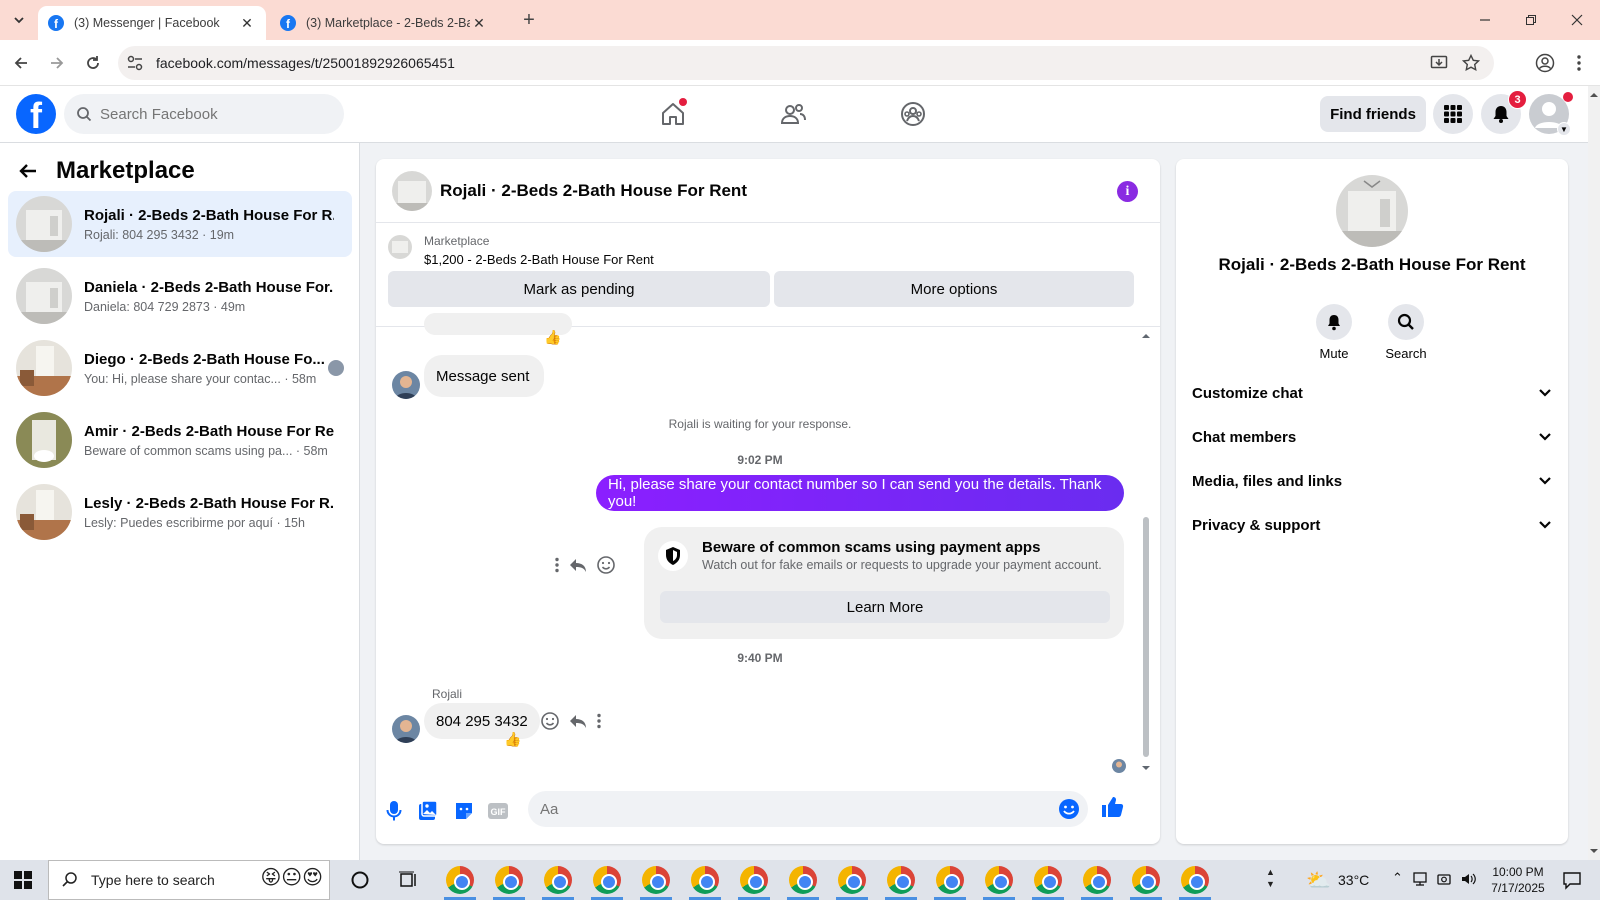 This screenshot has height=900, width=1600. What do you see at coordinates (1518, 880) in the screenshot?
I see `system-clock: 10:00 PM 7/17/2025` at bounding box center [1518, 880].